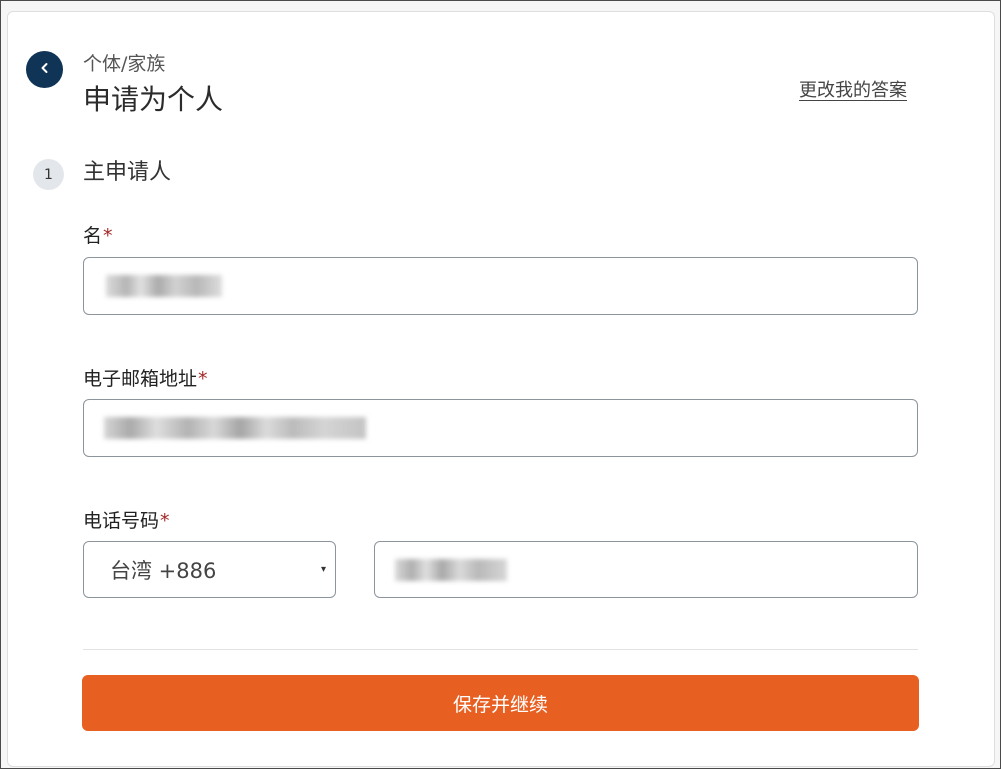  I want to click on email-label-text: 电子邮箱地址, so click(140, 379).